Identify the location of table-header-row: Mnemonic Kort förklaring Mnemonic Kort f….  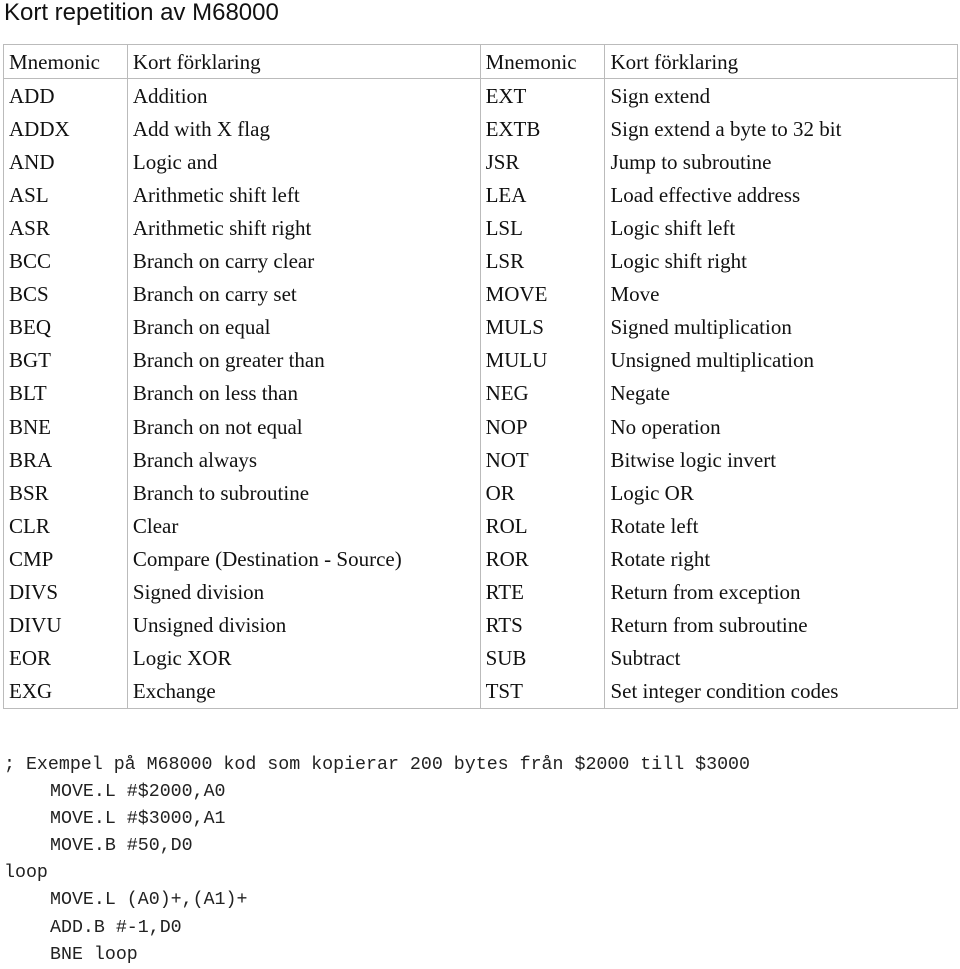
(480, 62).